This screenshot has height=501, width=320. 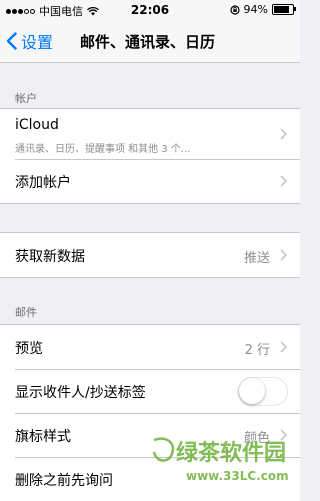 What do you see at coordinates (237, 476) in the screenshot?
I see `watermark-url: www.33LC.com` at bounding box center [237, 476].